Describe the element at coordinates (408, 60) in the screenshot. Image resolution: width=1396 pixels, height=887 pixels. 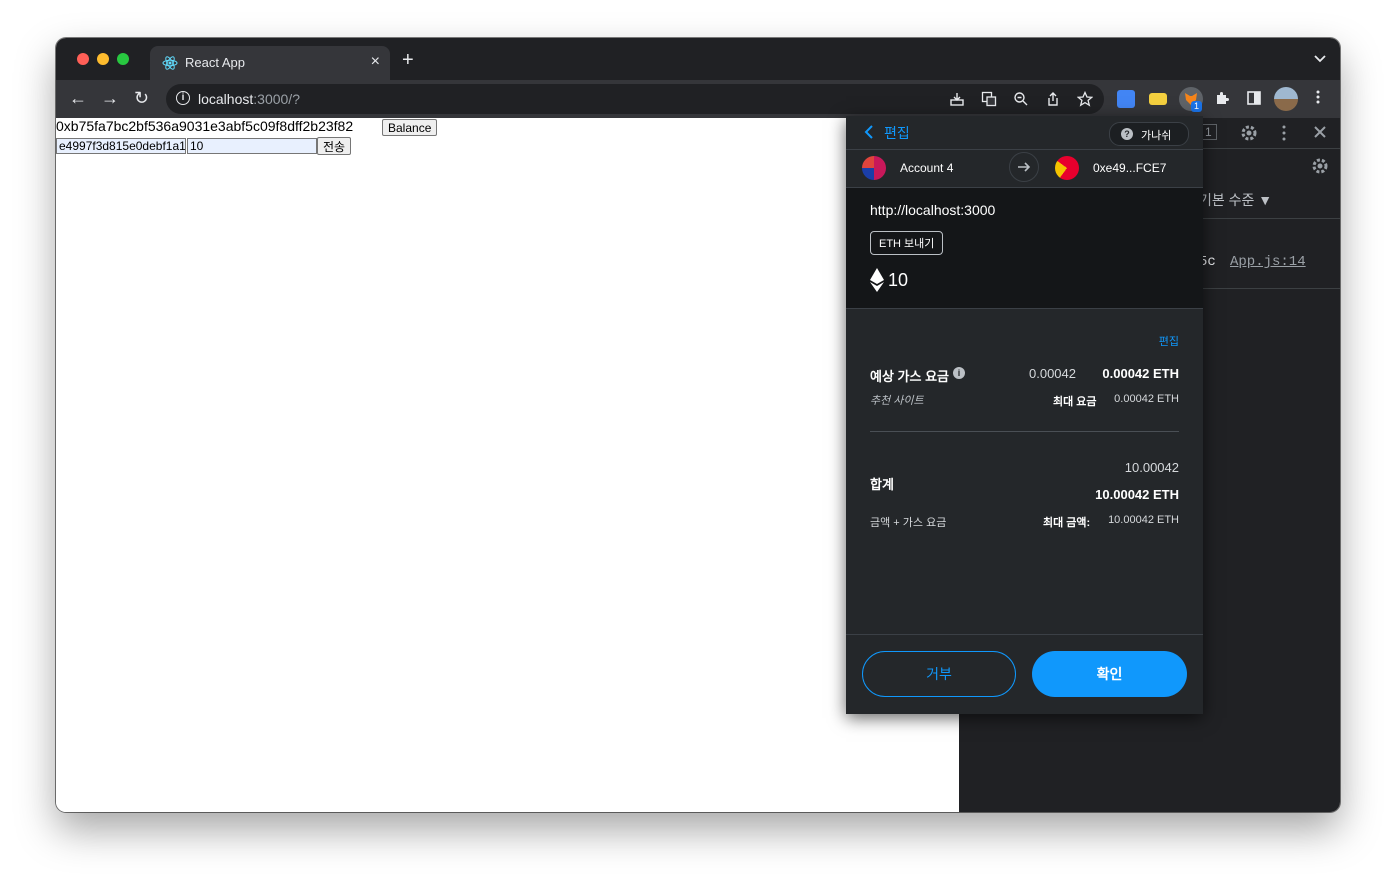
I see `new-tab-button: +` at that location.